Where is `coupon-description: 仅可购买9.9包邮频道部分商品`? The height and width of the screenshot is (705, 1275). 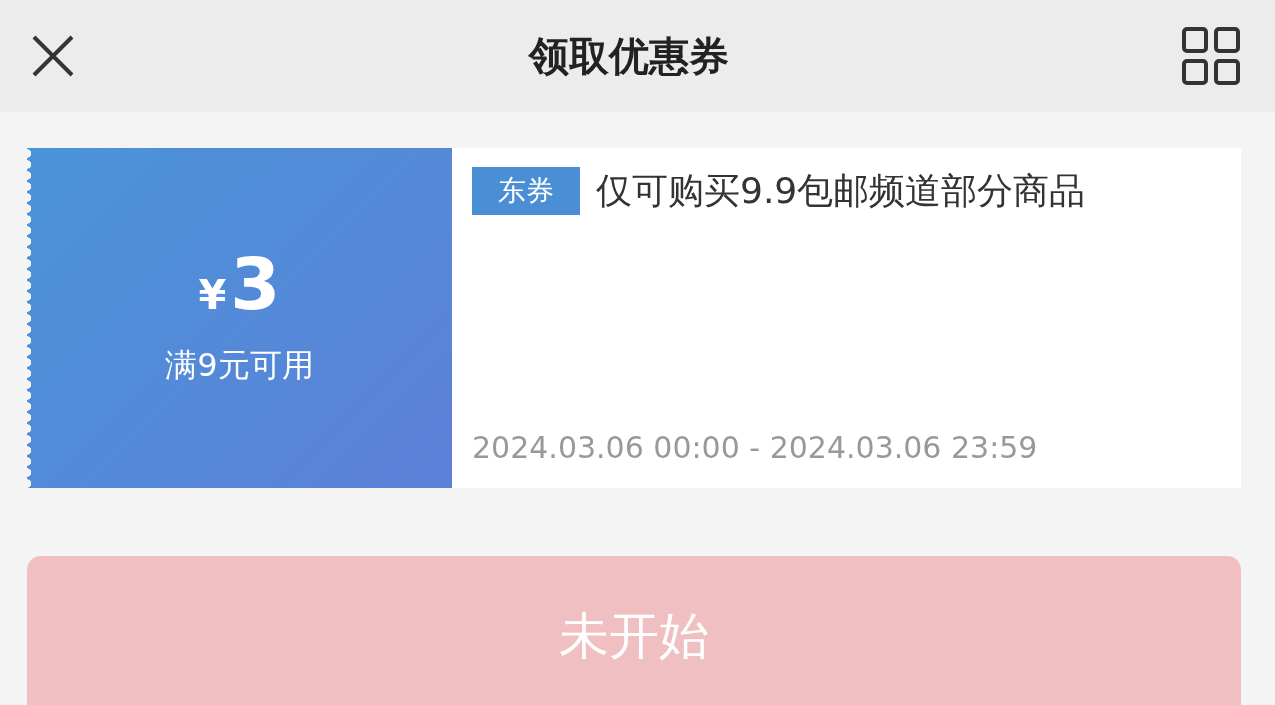
coupon-description: 仅可购买9.9包邮频道部分商品 is located at coordinates (841, 191).